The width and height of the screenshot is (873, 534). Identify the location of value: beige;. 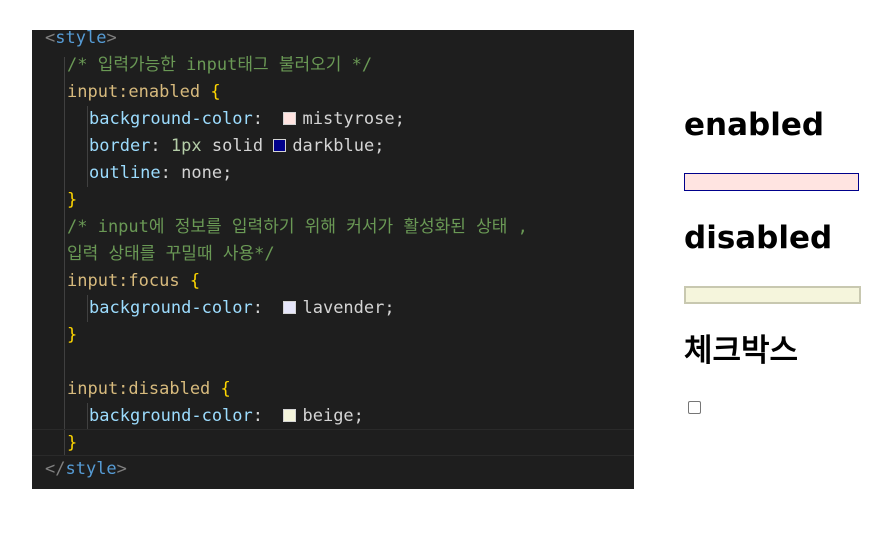
(333, 416).